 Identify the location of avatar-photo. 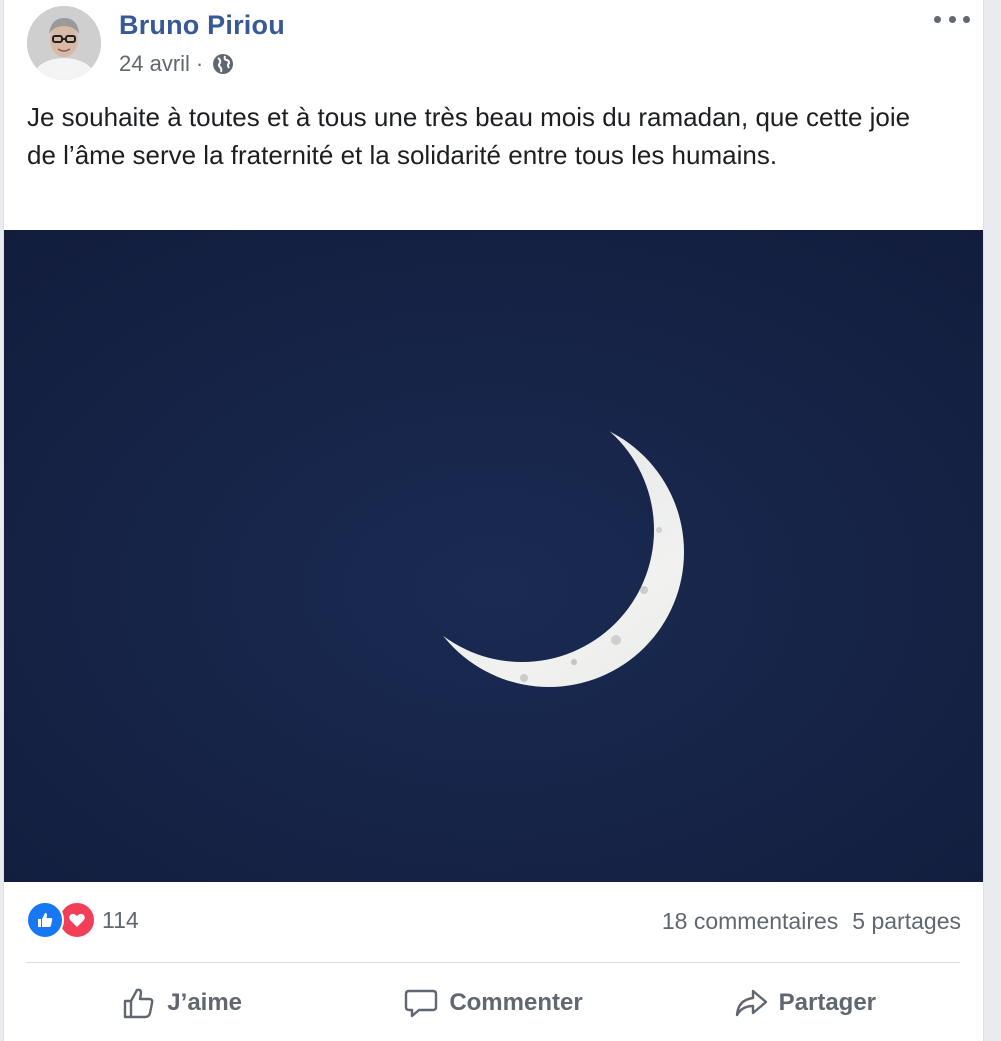
(64, 43).